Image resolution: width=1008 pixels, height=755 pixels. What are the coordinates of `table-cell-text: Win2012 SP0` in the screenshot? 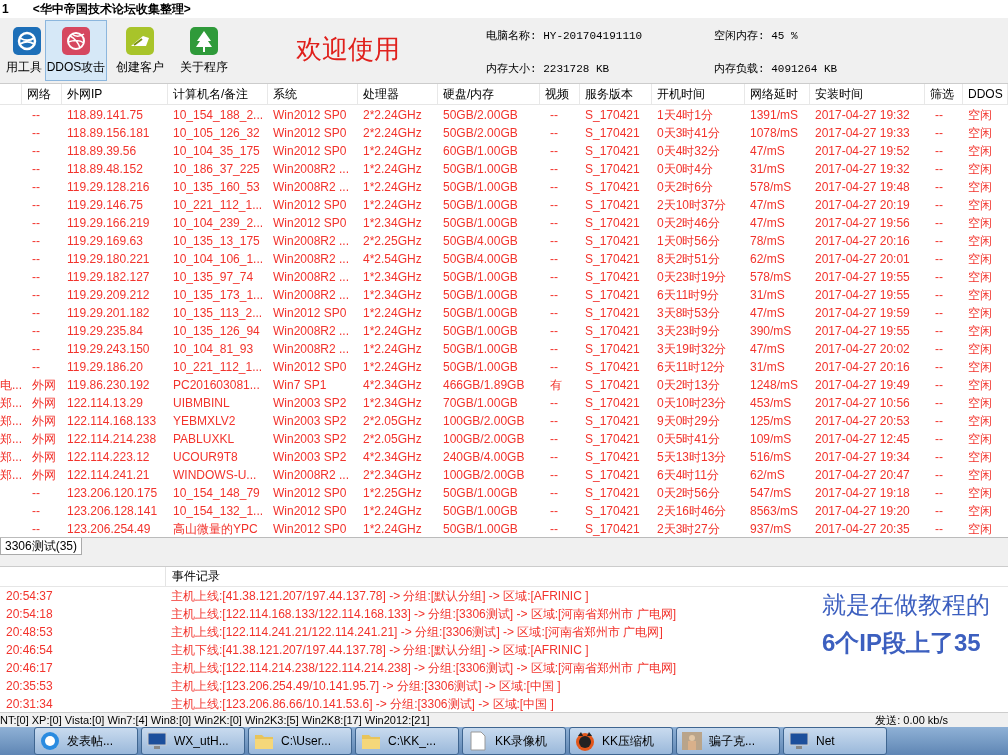 It's located at (310, 493).